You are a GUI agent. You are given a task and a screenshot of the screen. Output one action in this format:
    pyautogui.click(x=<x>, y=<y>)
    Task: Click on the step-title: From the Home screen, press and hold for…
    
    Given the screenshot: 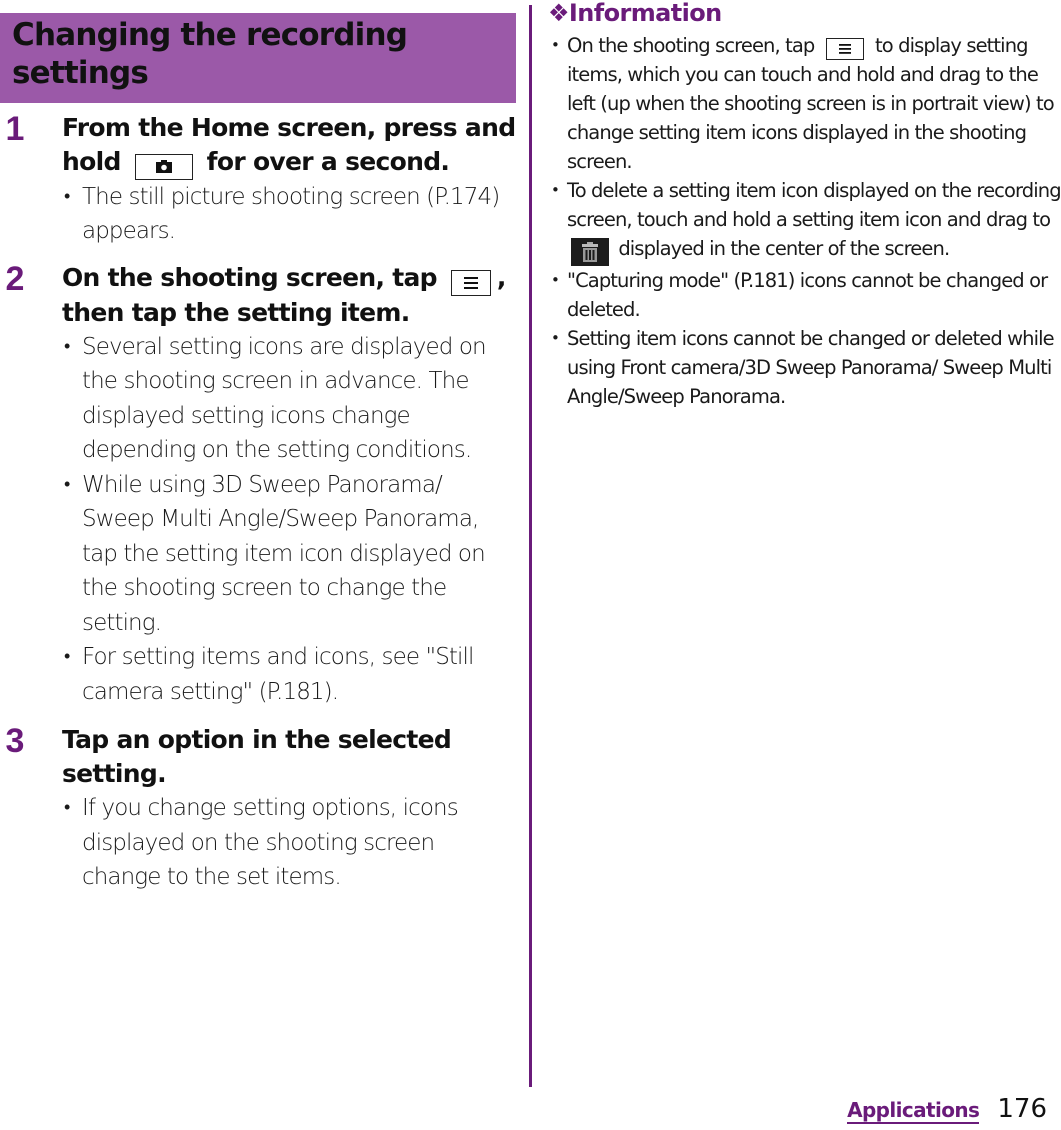 What is the action you would take?
    pyautogui.click(x=289, y=145)
    